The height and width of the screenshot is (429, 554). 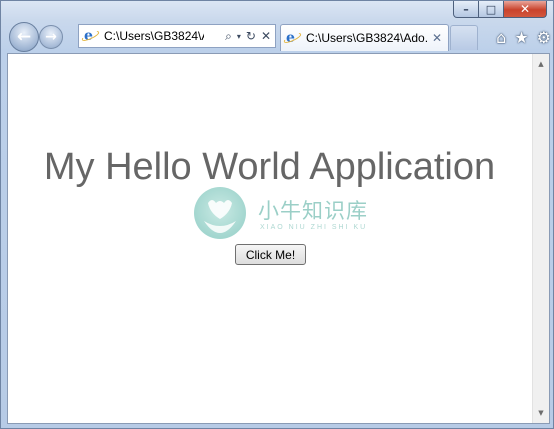 I want to click on browser-tab: e C:\Users\GB3824\Ado... ✕, so click(x=364, y=37).